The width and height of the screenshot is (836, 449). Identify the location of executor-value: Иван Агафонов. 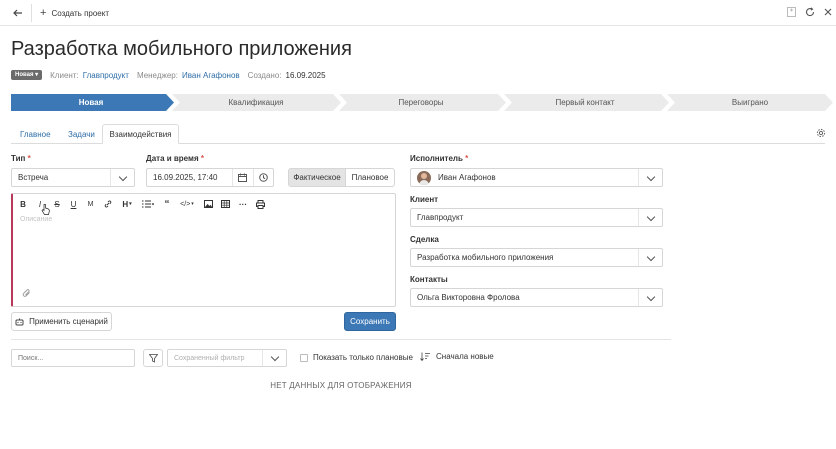
(467, 177).